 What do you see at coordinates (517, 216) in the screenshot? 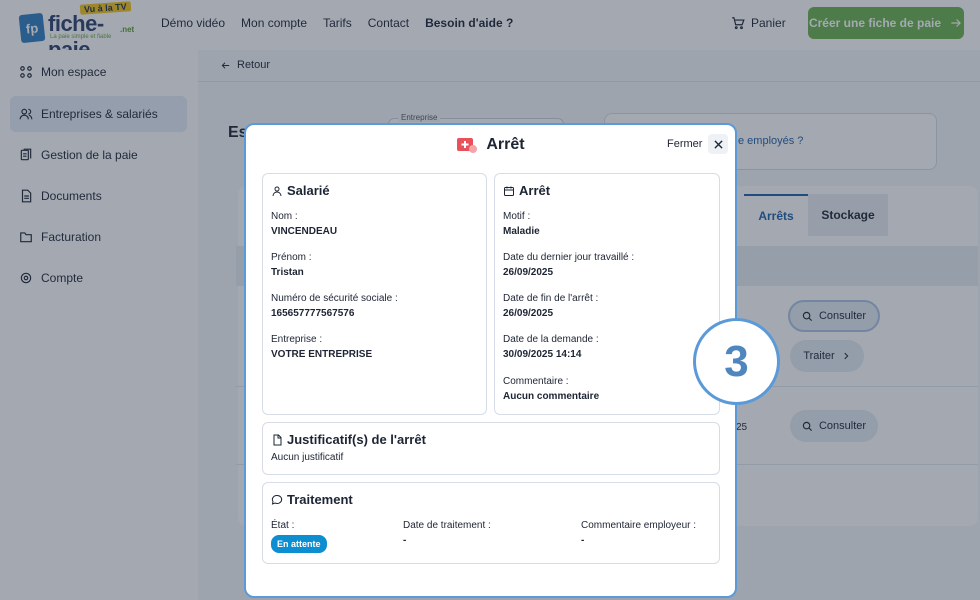
I see `field-label: Motif :` at bounding box center [517, 216].